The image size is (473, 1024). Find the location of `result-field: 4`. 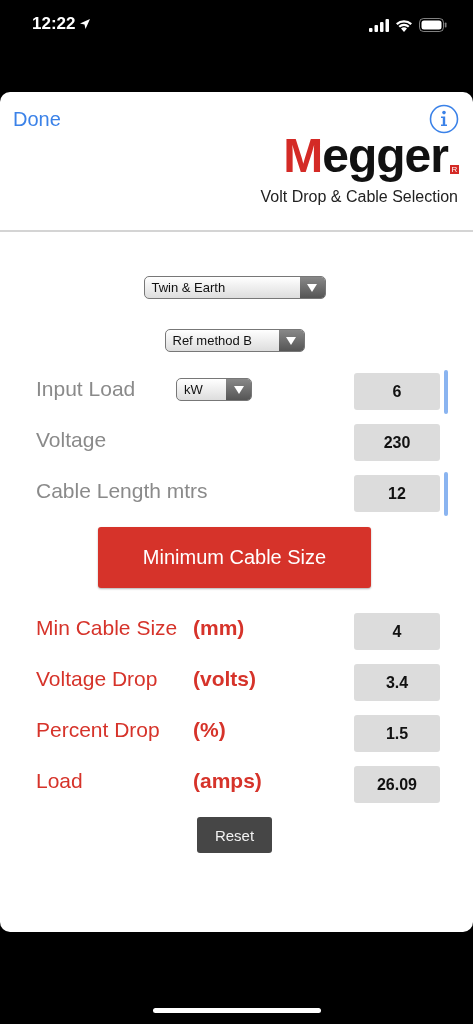

result-field: 4 is located at coordinates (397, 631).